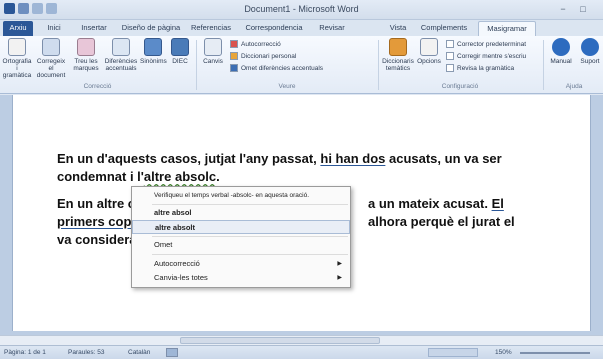 This screenshot has height=359, width=603. I want to click on menu-item-omit: Omet, so click(241, 245).